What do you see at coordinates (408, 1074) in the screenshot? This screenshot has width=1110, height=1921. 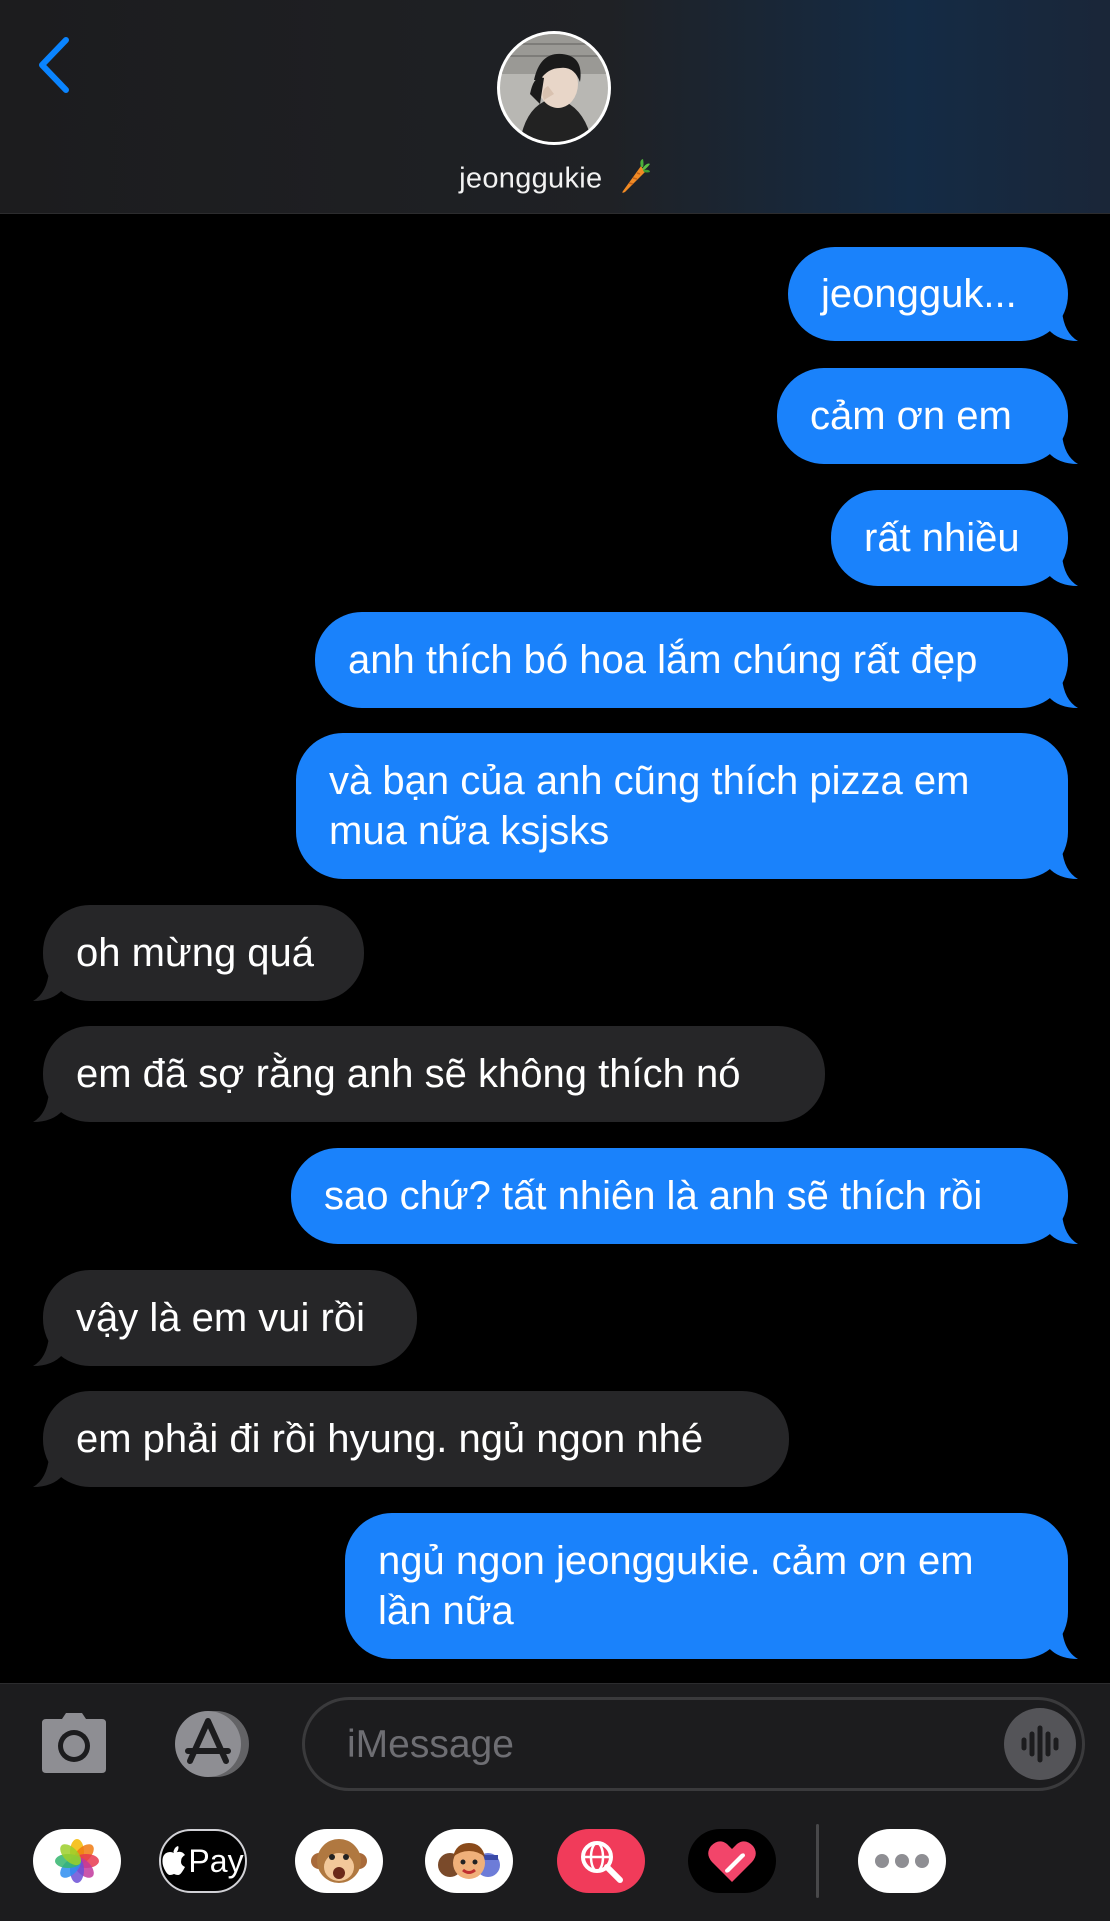 I see `message-text: em đã sợ rằng anh sẽ không thích nó` at bounding box center [408, 1074].